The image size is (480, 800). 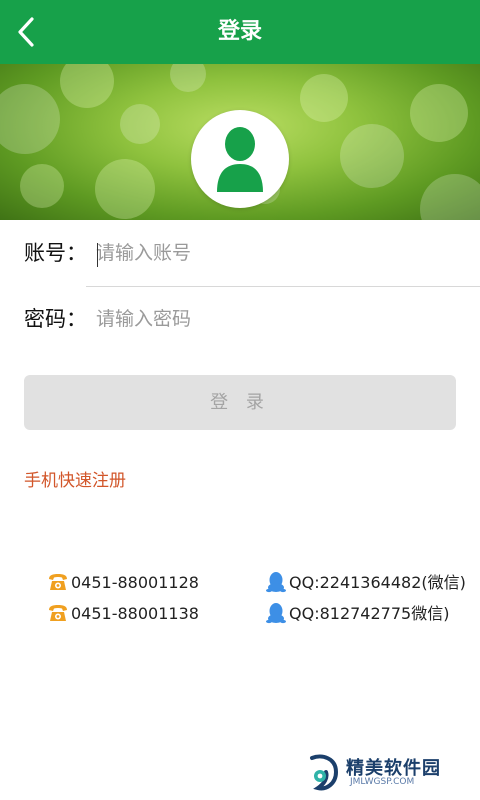 What do you see at coordinates (377, 582) in the screenshot?
I see `qq-number: QQ:2241364482(微信)` at bounding box center [377, 582].